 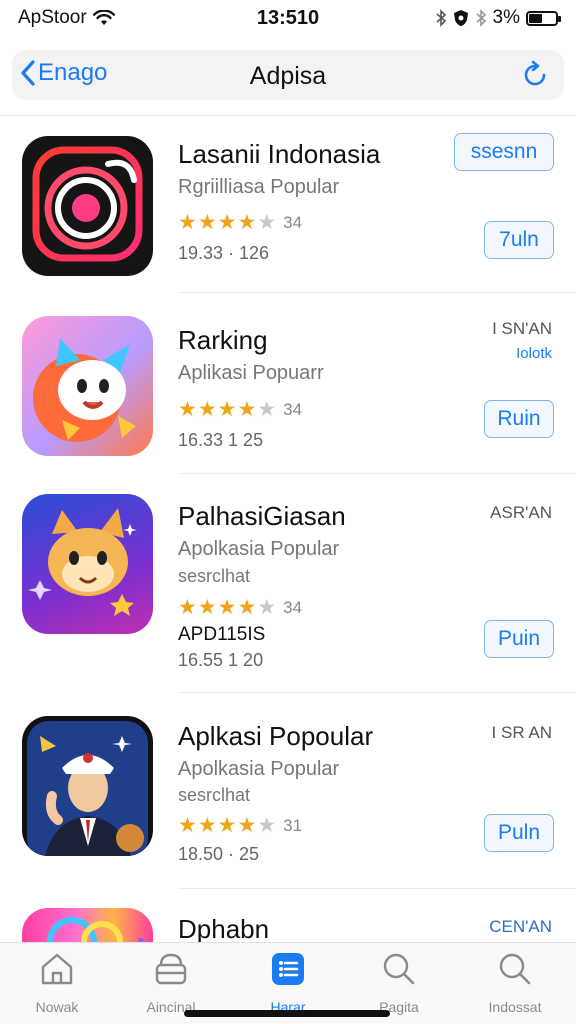 What do you see at coordinates (224, 253) in the screenshot?
I see `app-meta: 19.33 · 126` at bounding box center [224, 253].